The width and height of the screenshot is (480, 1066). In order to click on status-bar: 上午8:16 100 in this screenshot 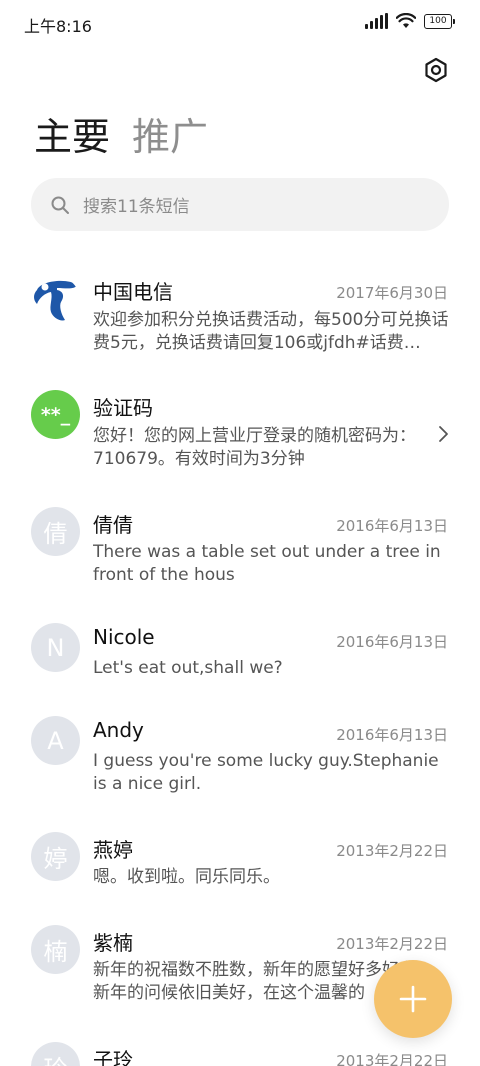, I will do `click(240, 23)`.